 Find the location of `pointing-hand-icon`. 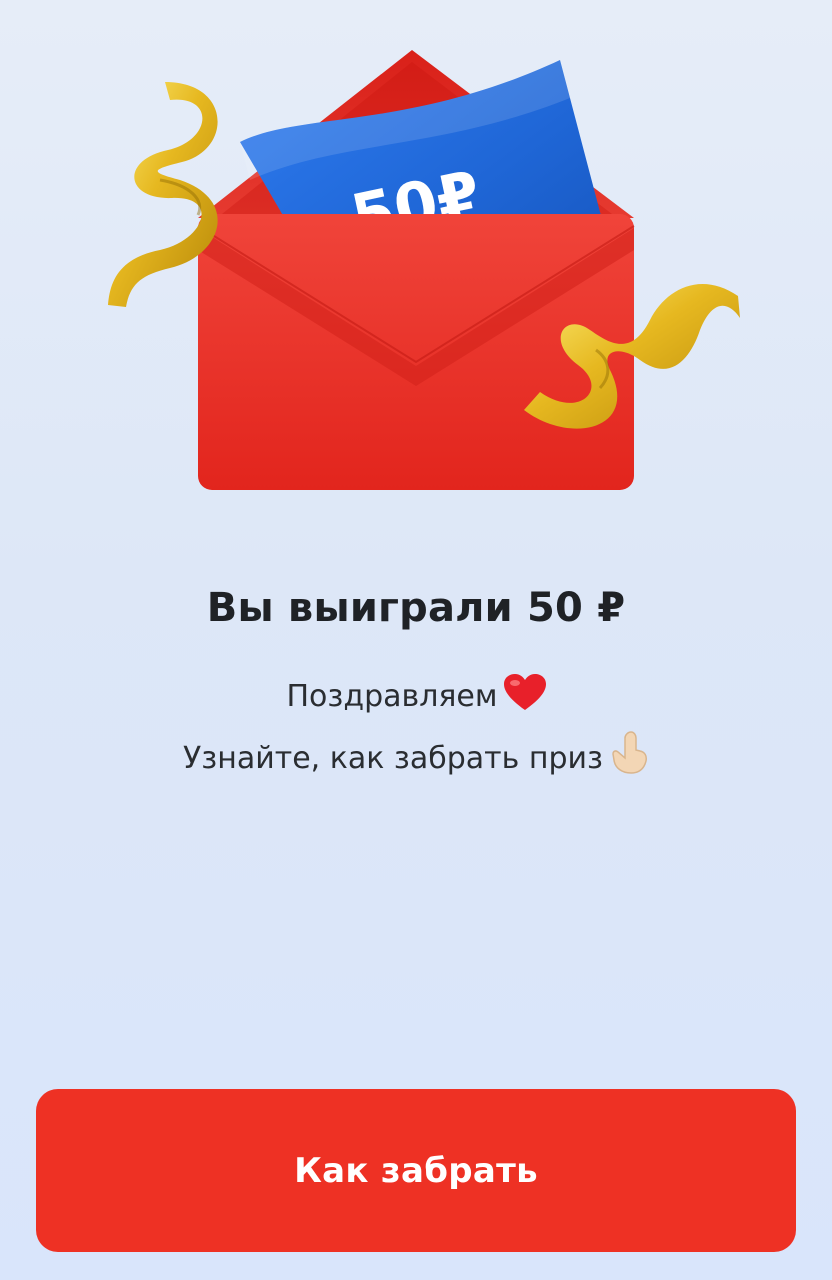

pointing-hand-icon is located at coordinates (629, 761).